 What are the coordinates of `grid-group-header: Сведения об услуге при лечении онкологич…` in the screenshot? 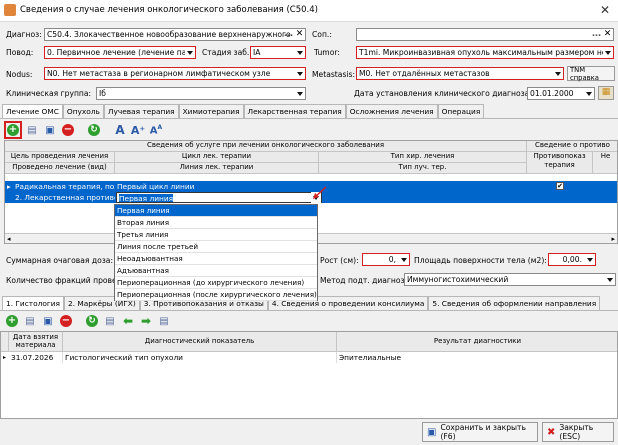 It's located at (266, 146).